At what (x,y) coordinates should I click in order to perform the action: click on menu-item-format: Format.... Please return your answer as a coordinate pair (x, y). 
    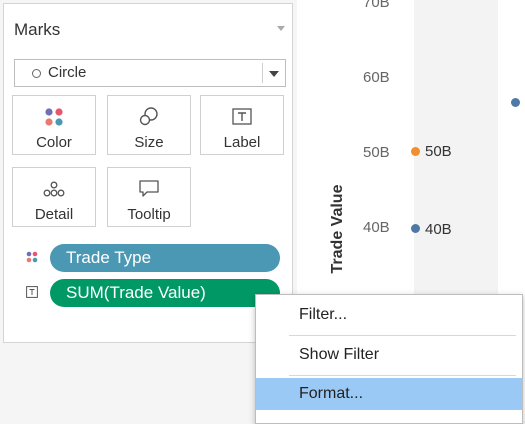
    Looking at the image, I should click on (389, 394).